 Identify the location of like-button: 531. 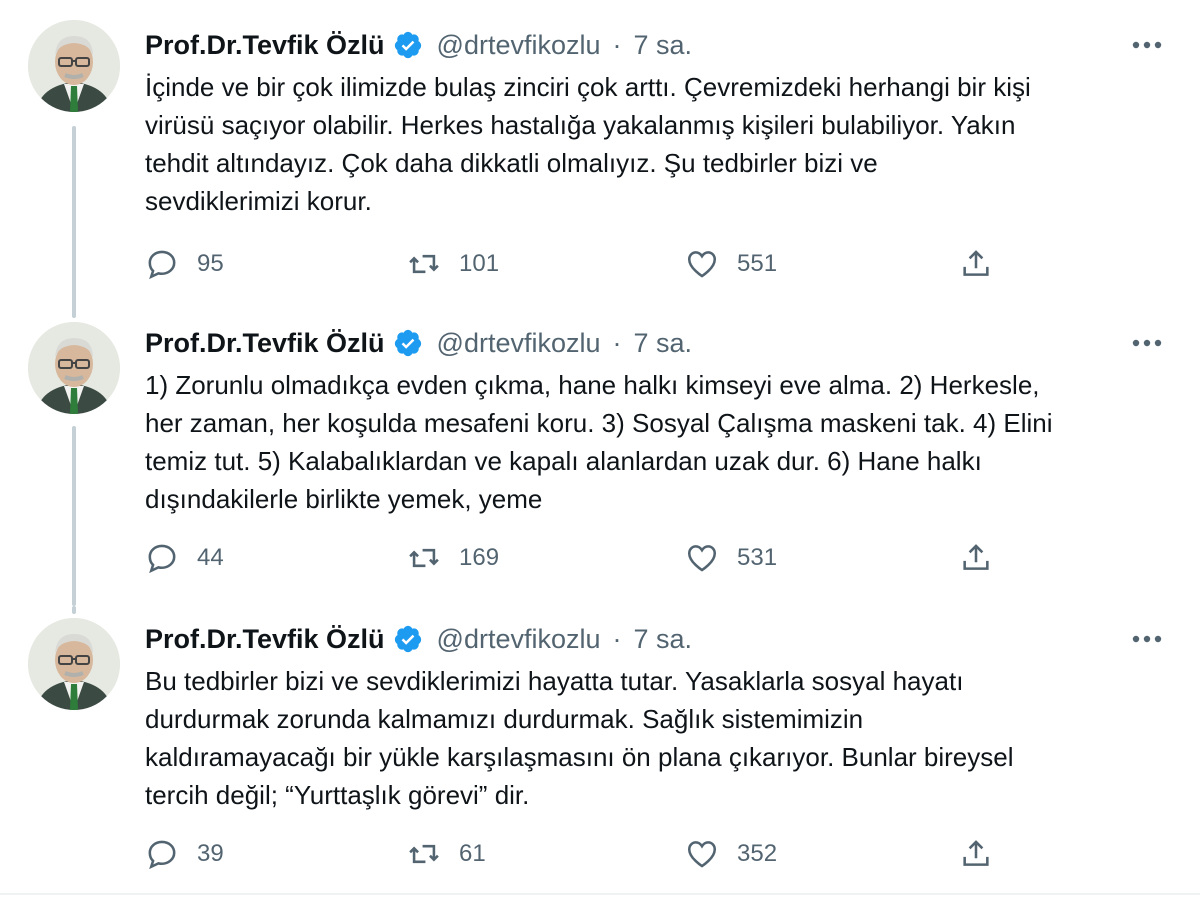
(731, 558).